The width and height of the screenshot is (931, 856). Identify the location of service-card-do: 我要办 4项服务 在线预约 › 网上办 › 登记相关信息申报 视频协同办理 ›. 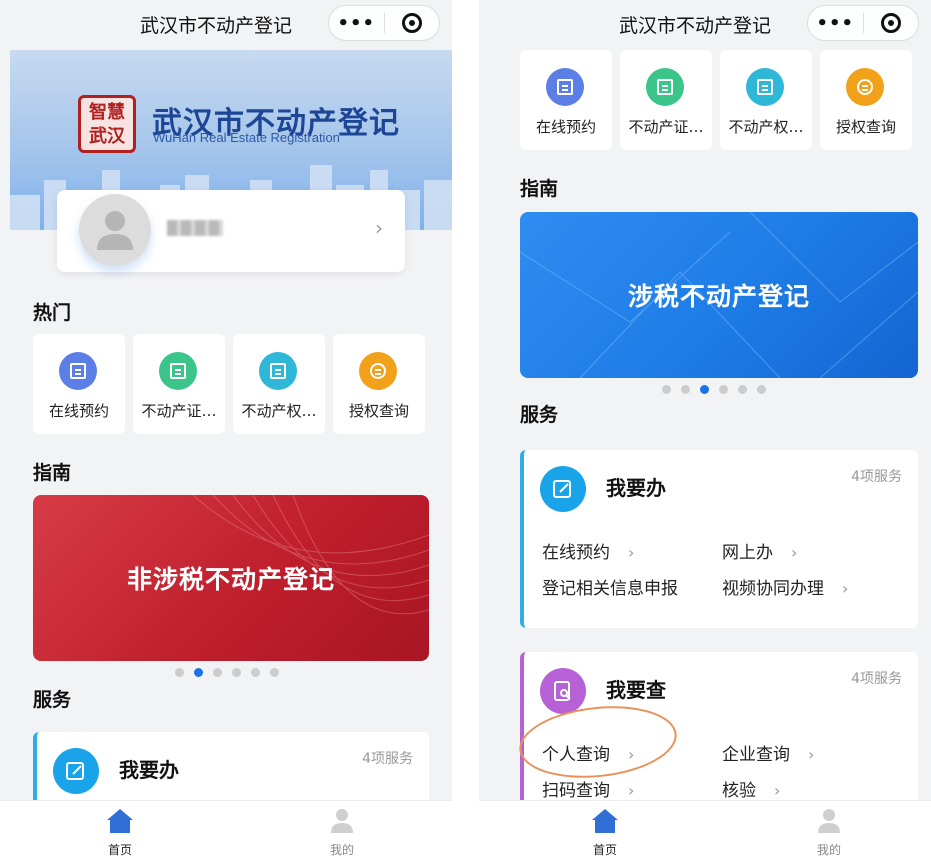
(719, 539).